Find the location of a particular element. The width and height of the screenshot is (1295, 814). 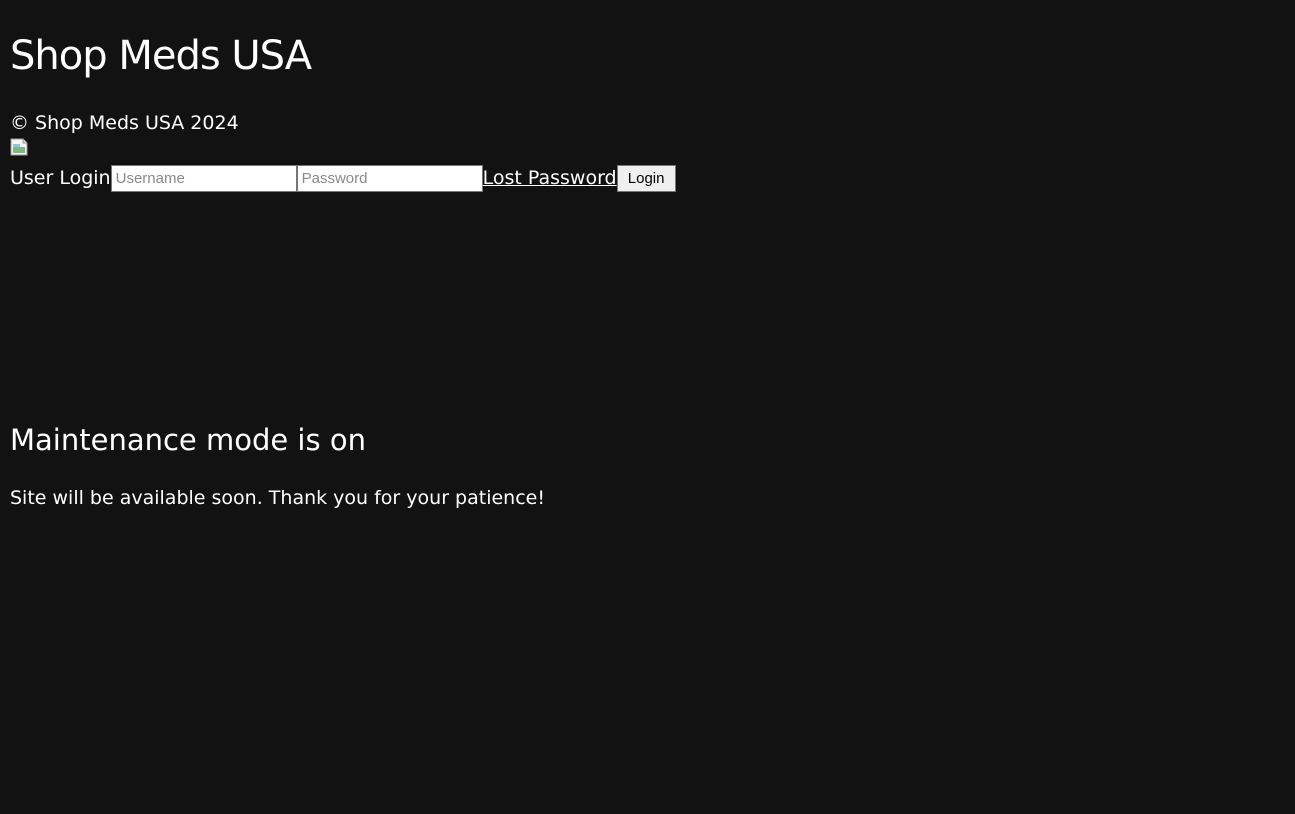

password-input is located at coordinates (389, 178).